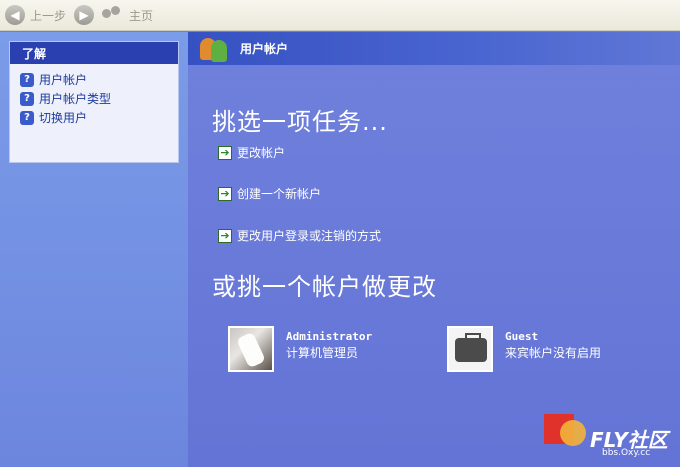 Image resolution: width=680 pixels, height=467 pixels. I want to click on main-header: 用户帐户, so click(434, 48).